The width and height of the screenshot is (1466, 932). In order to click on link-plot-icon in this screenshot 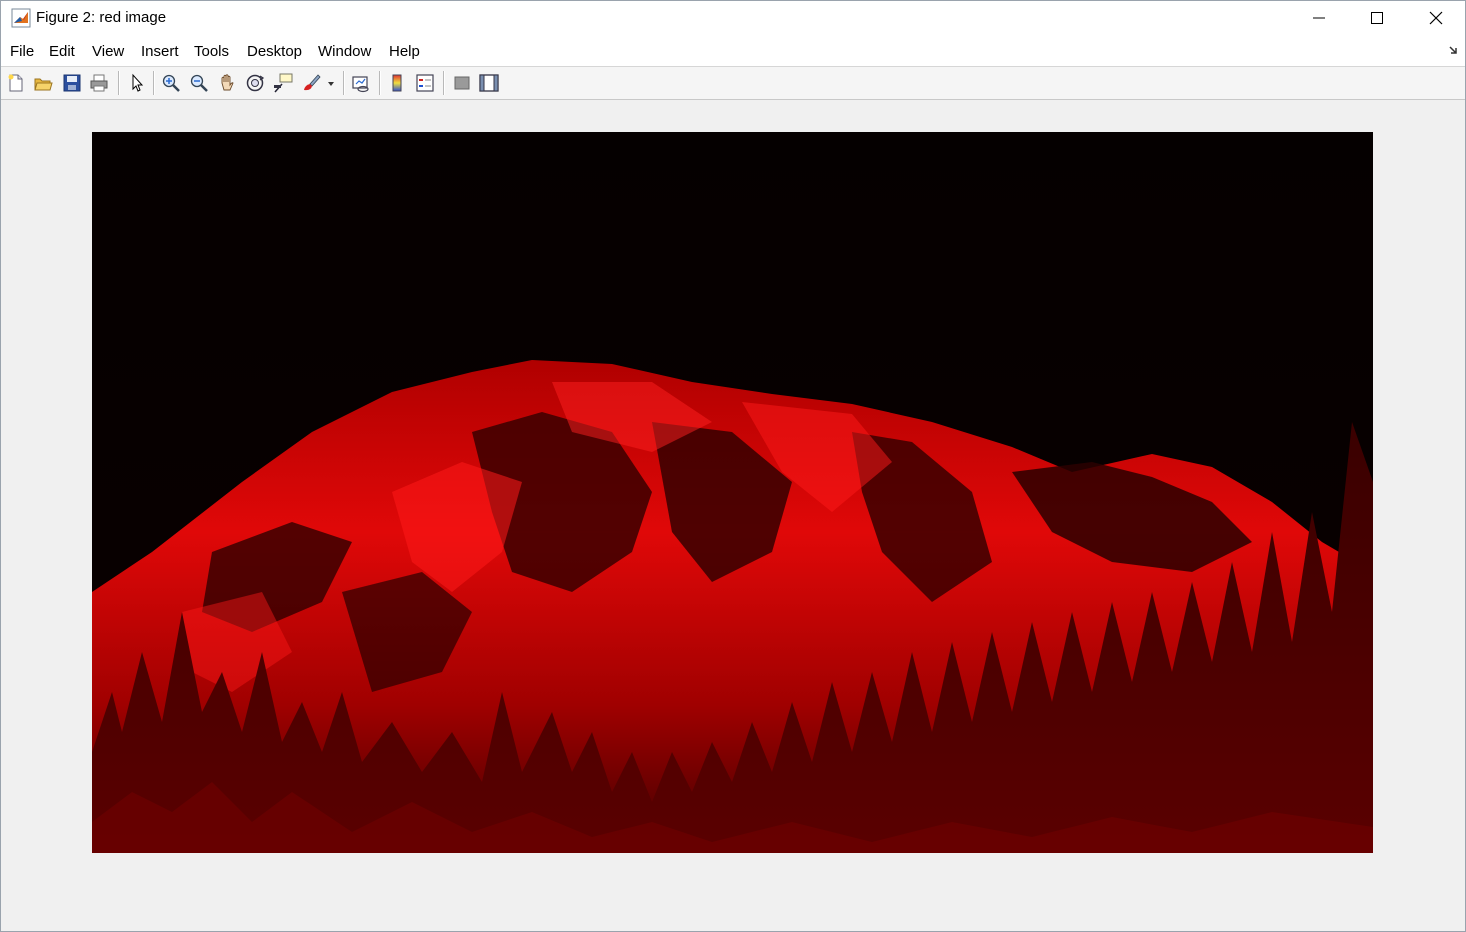, I will do `click(361, 83)`.